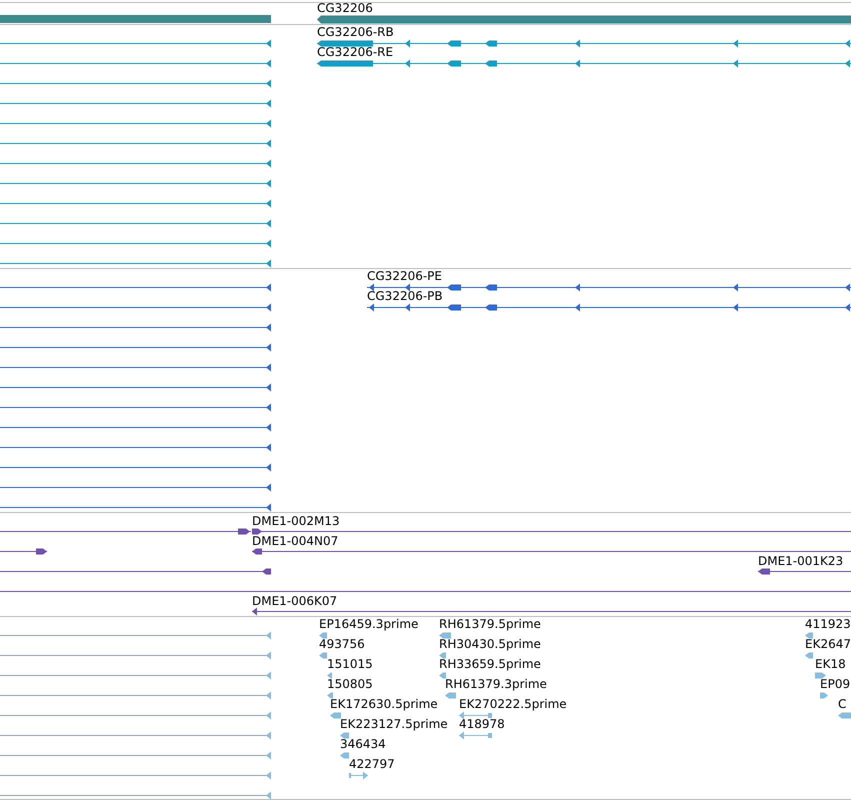  What do you see at coordinates (384, 704) in the screenshot?
I see `feature-label: EK172630.5prime` at bounding box center [384, 704].